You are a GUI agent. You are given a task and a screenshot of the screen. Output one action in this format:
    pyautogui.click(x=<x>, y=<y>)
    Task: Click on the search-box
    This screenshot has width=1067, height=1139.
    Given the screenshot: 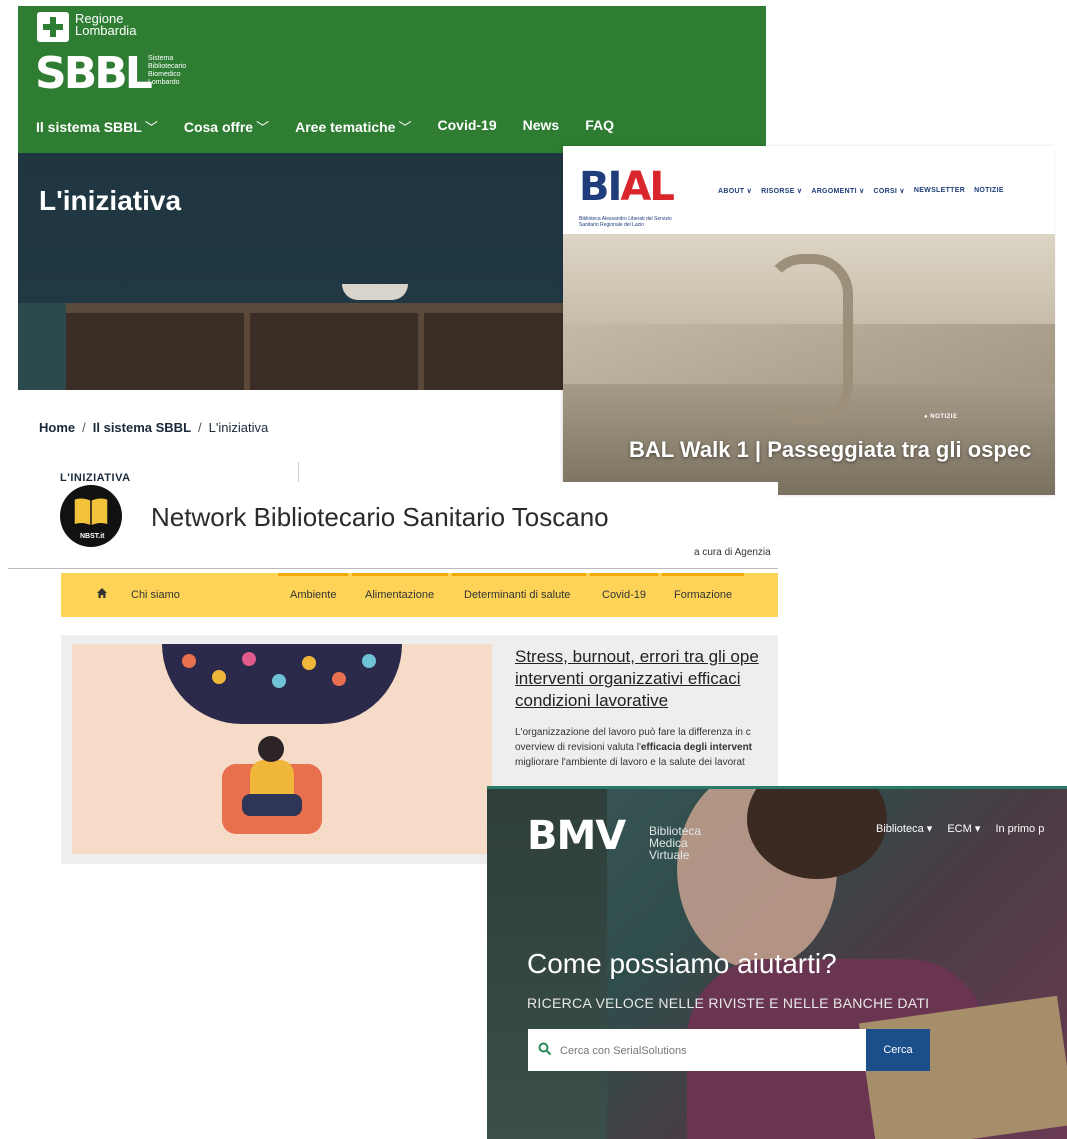 What is the action you would take?
    pyautogui.click(x=697, y=1050)
    